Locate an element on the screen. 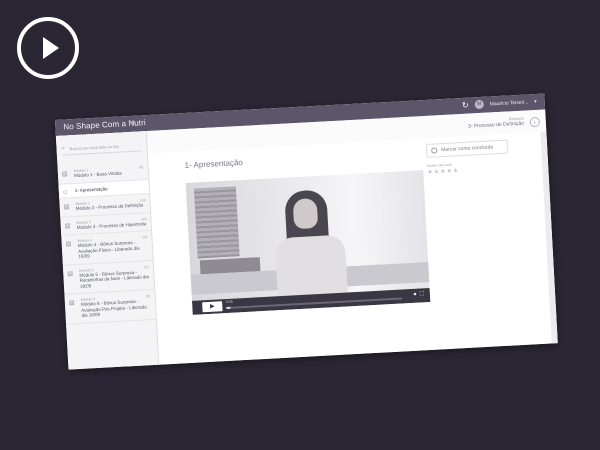 This screenshot has width=600, height=450. video-presenter is located at coordinates (311, 242).